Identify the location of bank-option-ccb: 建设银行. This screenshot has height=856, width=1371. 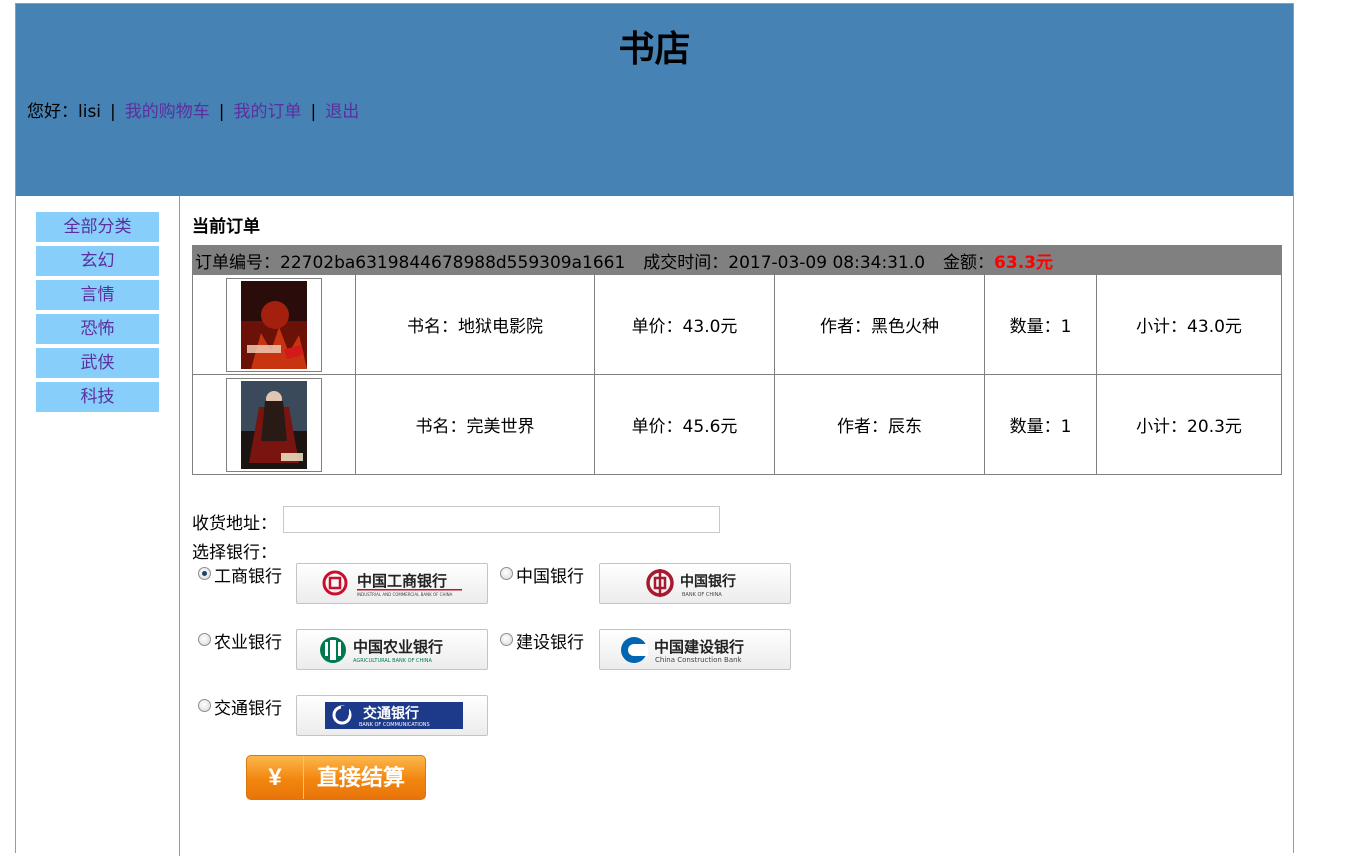
(542, 640).